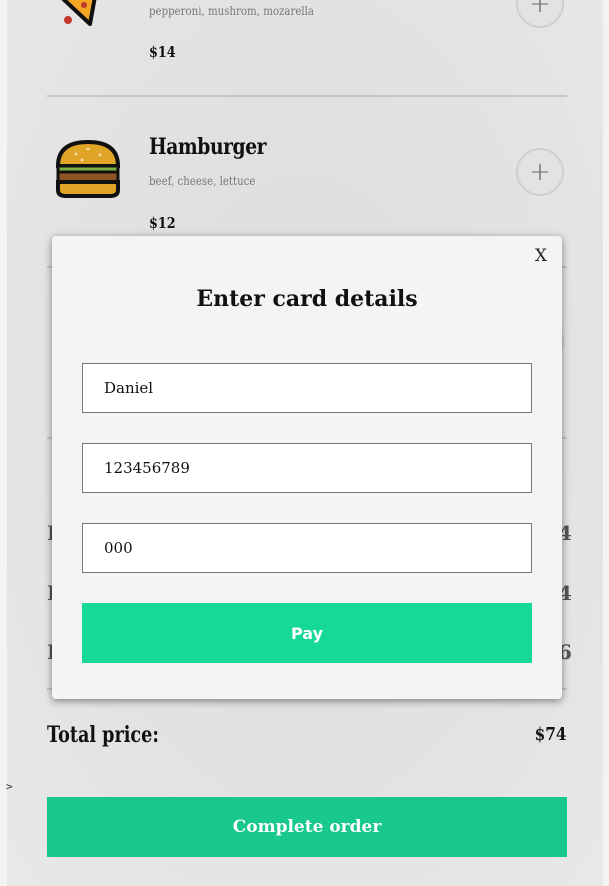  Describe the element at coordinates (202, 181) in the screenshot. I see `hamburger-description: beef, cheese, lettuce` at that location.